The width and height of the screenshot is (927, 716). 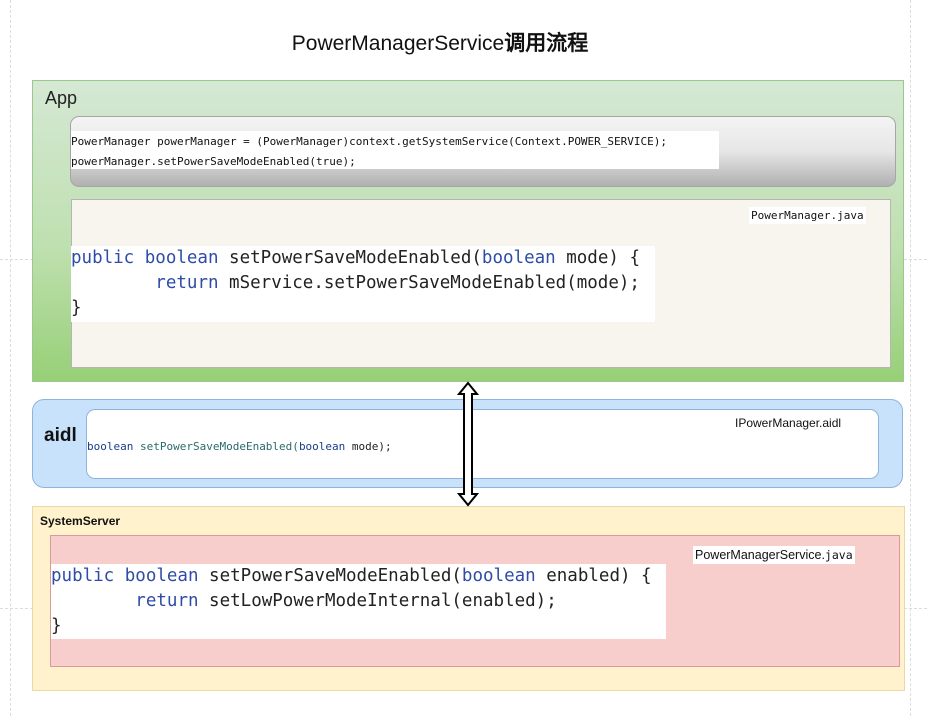 What do you see at coordinates (468, 444) in the screenshot?
I see `double-arrow-icon` at bounding box center [468, 444].